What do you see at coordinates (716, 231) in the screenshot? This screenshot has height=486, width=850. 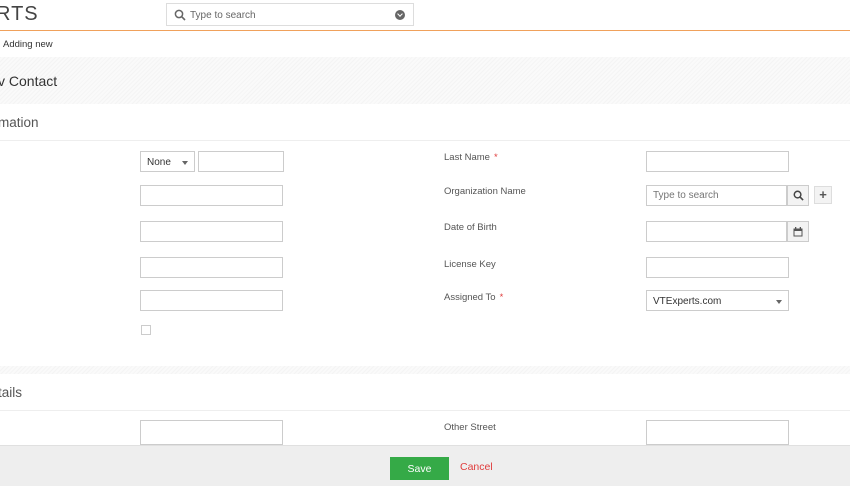 I see `dob-field` at bounding box center [716, 231].